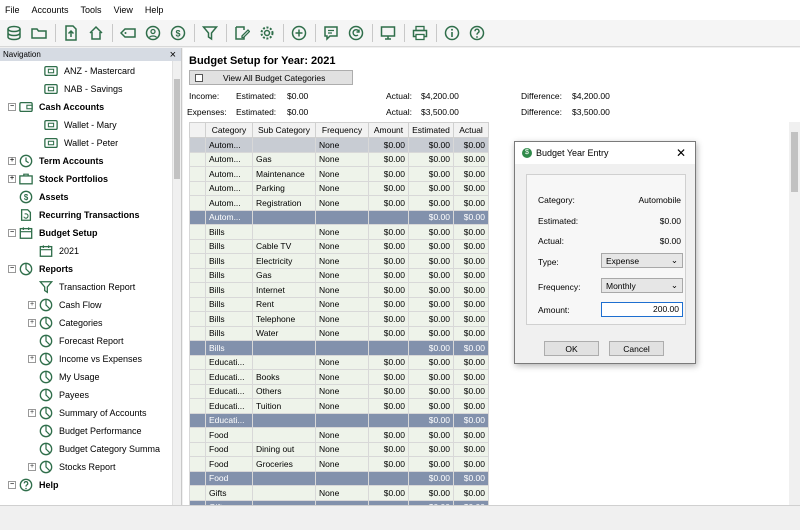 The height and width of the screenshot is (530, 800). I want to click on edit-toolbar-button, so click(242, 33).